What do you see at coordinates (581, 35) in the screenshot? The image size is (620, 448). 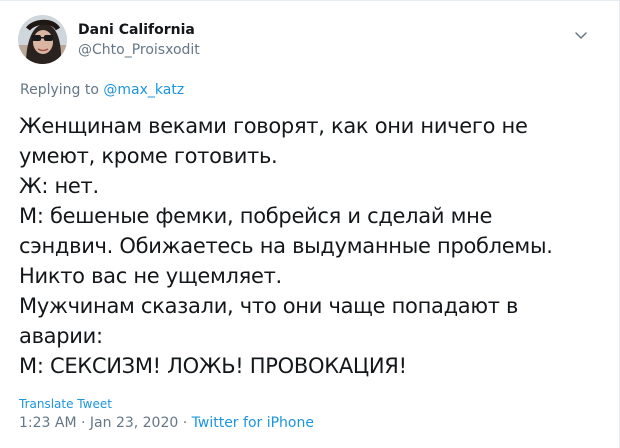 I see `chevron-down-icon` at bounding box center [581, 35].